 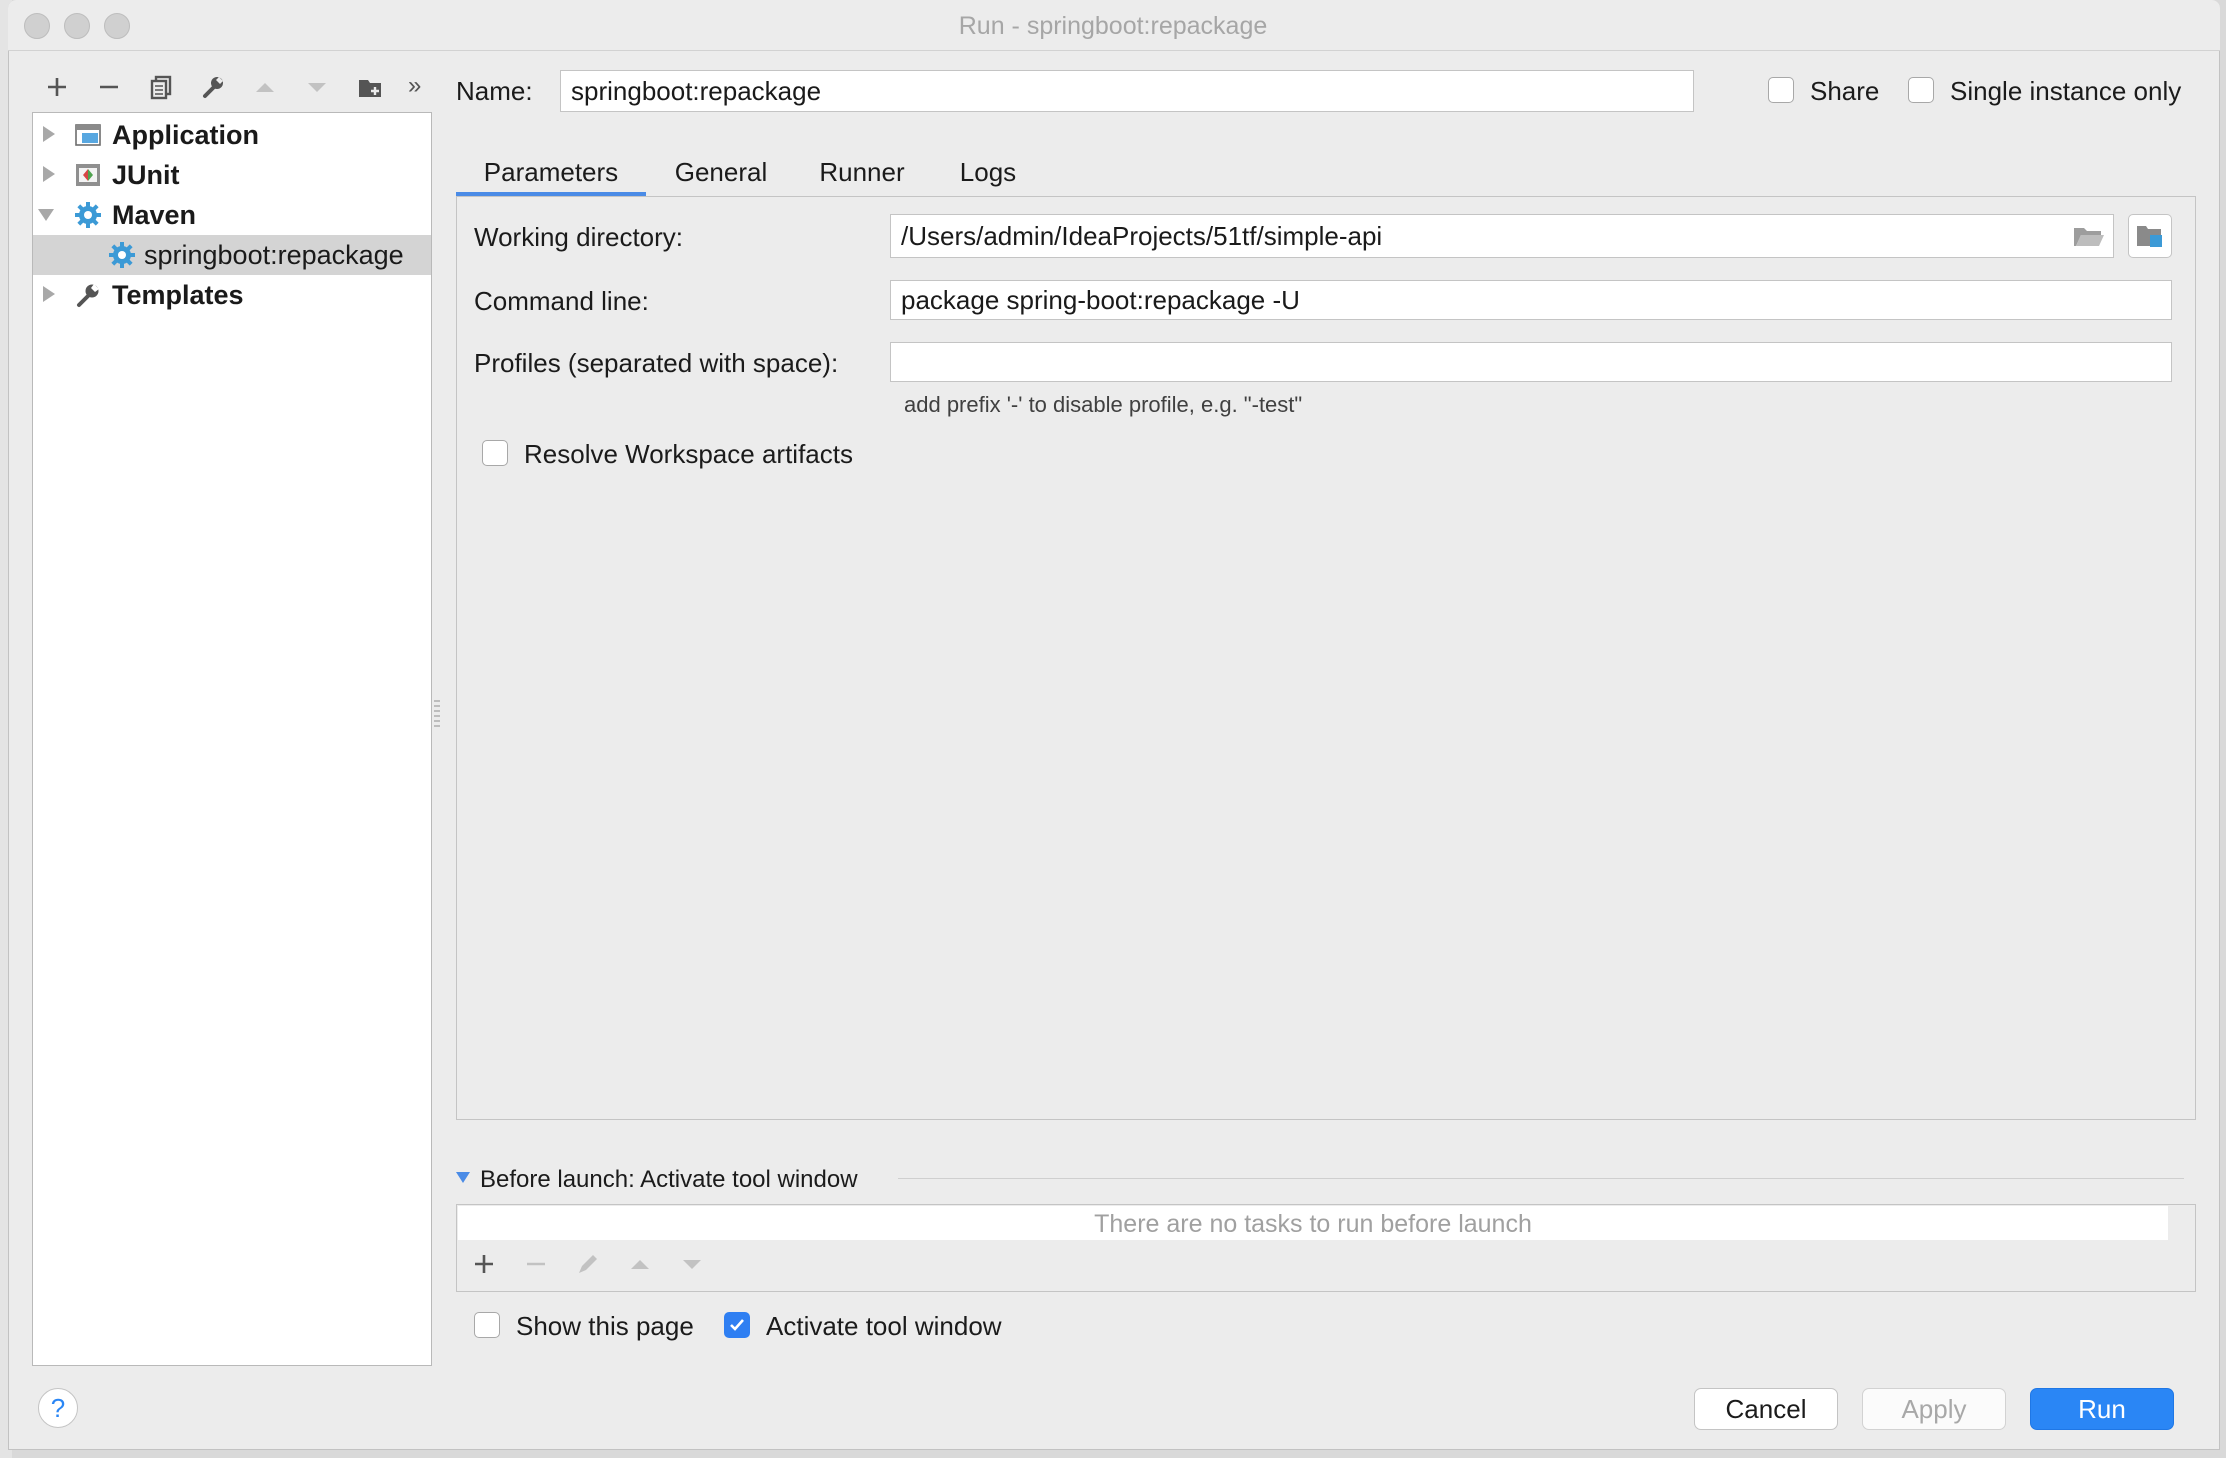 I want to click on single-instance-checkbox, so click(x=1921, y=90).